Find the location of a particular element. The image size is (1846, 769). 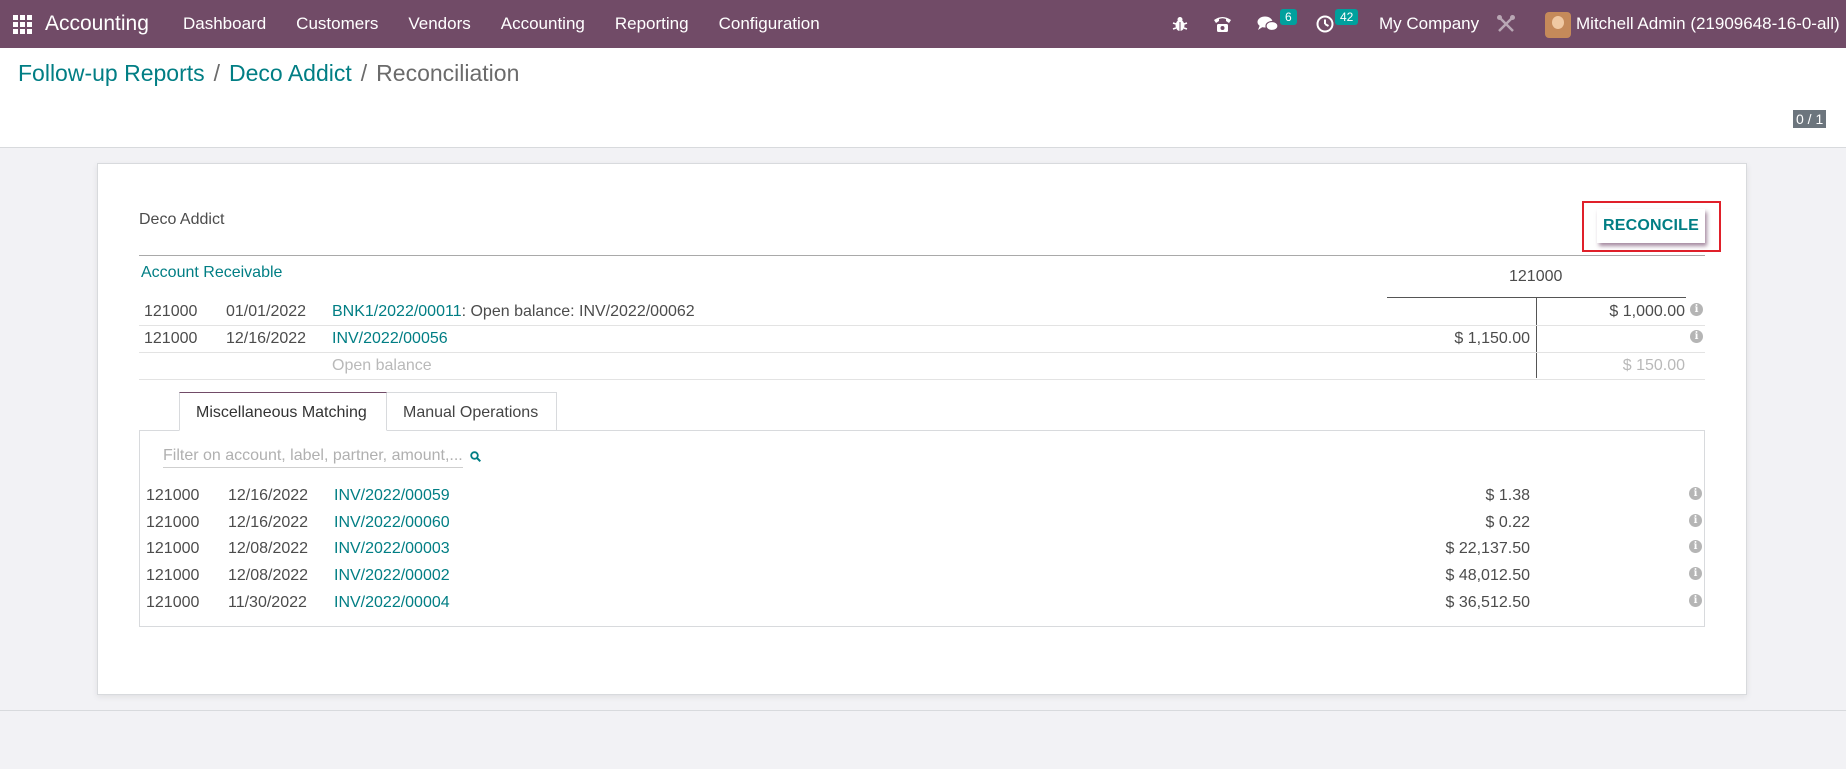

filter-input is located at coordinates (313, 456).